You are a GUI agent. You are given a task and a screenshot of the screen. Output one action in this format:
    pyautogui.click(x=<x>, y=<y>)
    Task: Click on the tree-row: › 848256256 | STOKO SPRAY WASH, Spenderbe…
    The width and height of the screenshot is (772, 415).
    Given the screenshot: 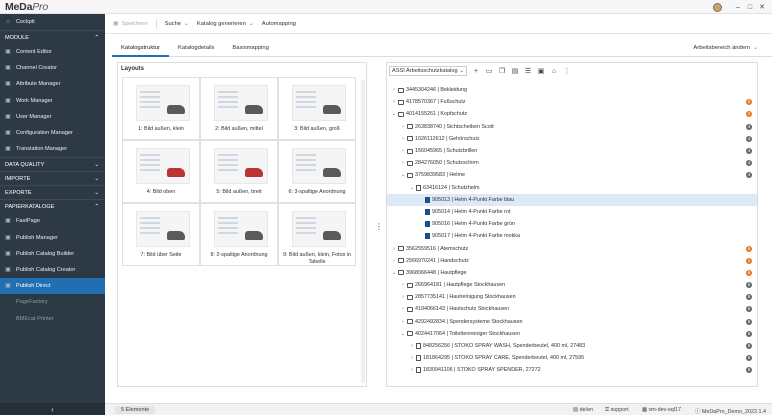 What is the action you would take?
    pyautogui.click(x=572, y=346)
    